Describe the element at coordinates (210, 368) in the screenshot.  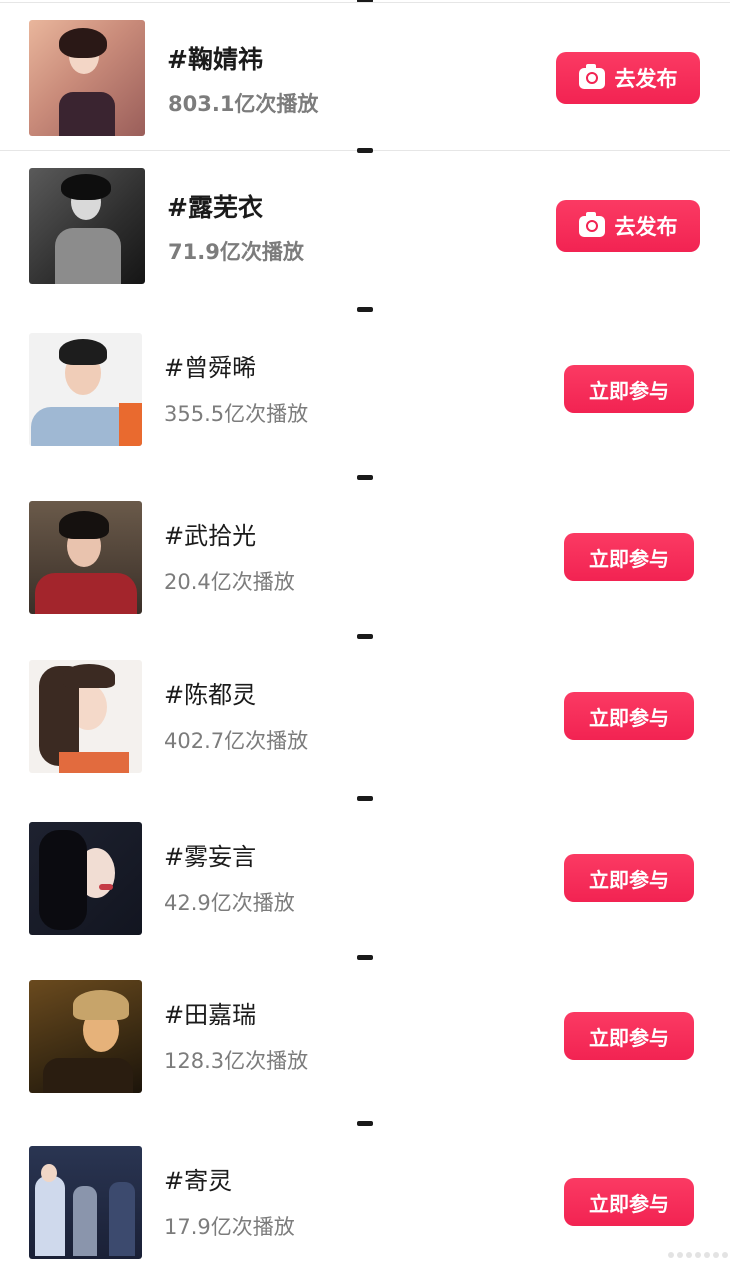
I see `topic-title: #曾舜晞` at that location.